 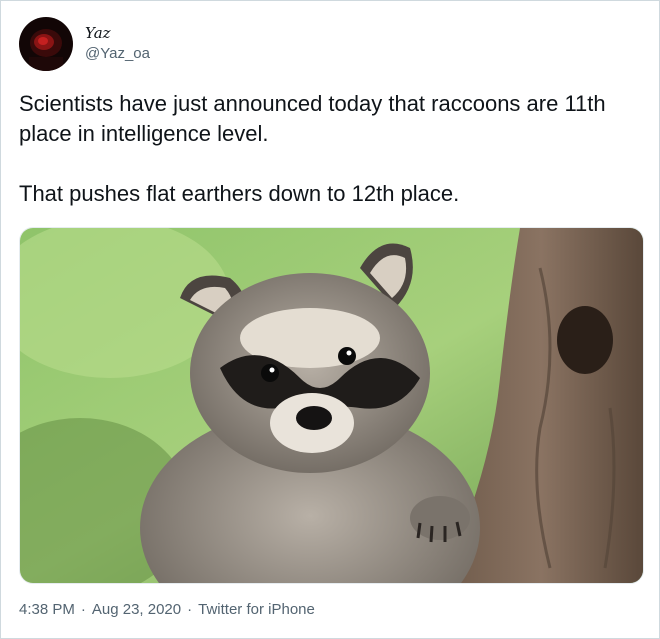 What do you see at coordinates (136, 609) in the screenshot?
I see `tweet-date: Aug 23, 2020` at bounding box center [136, 609].